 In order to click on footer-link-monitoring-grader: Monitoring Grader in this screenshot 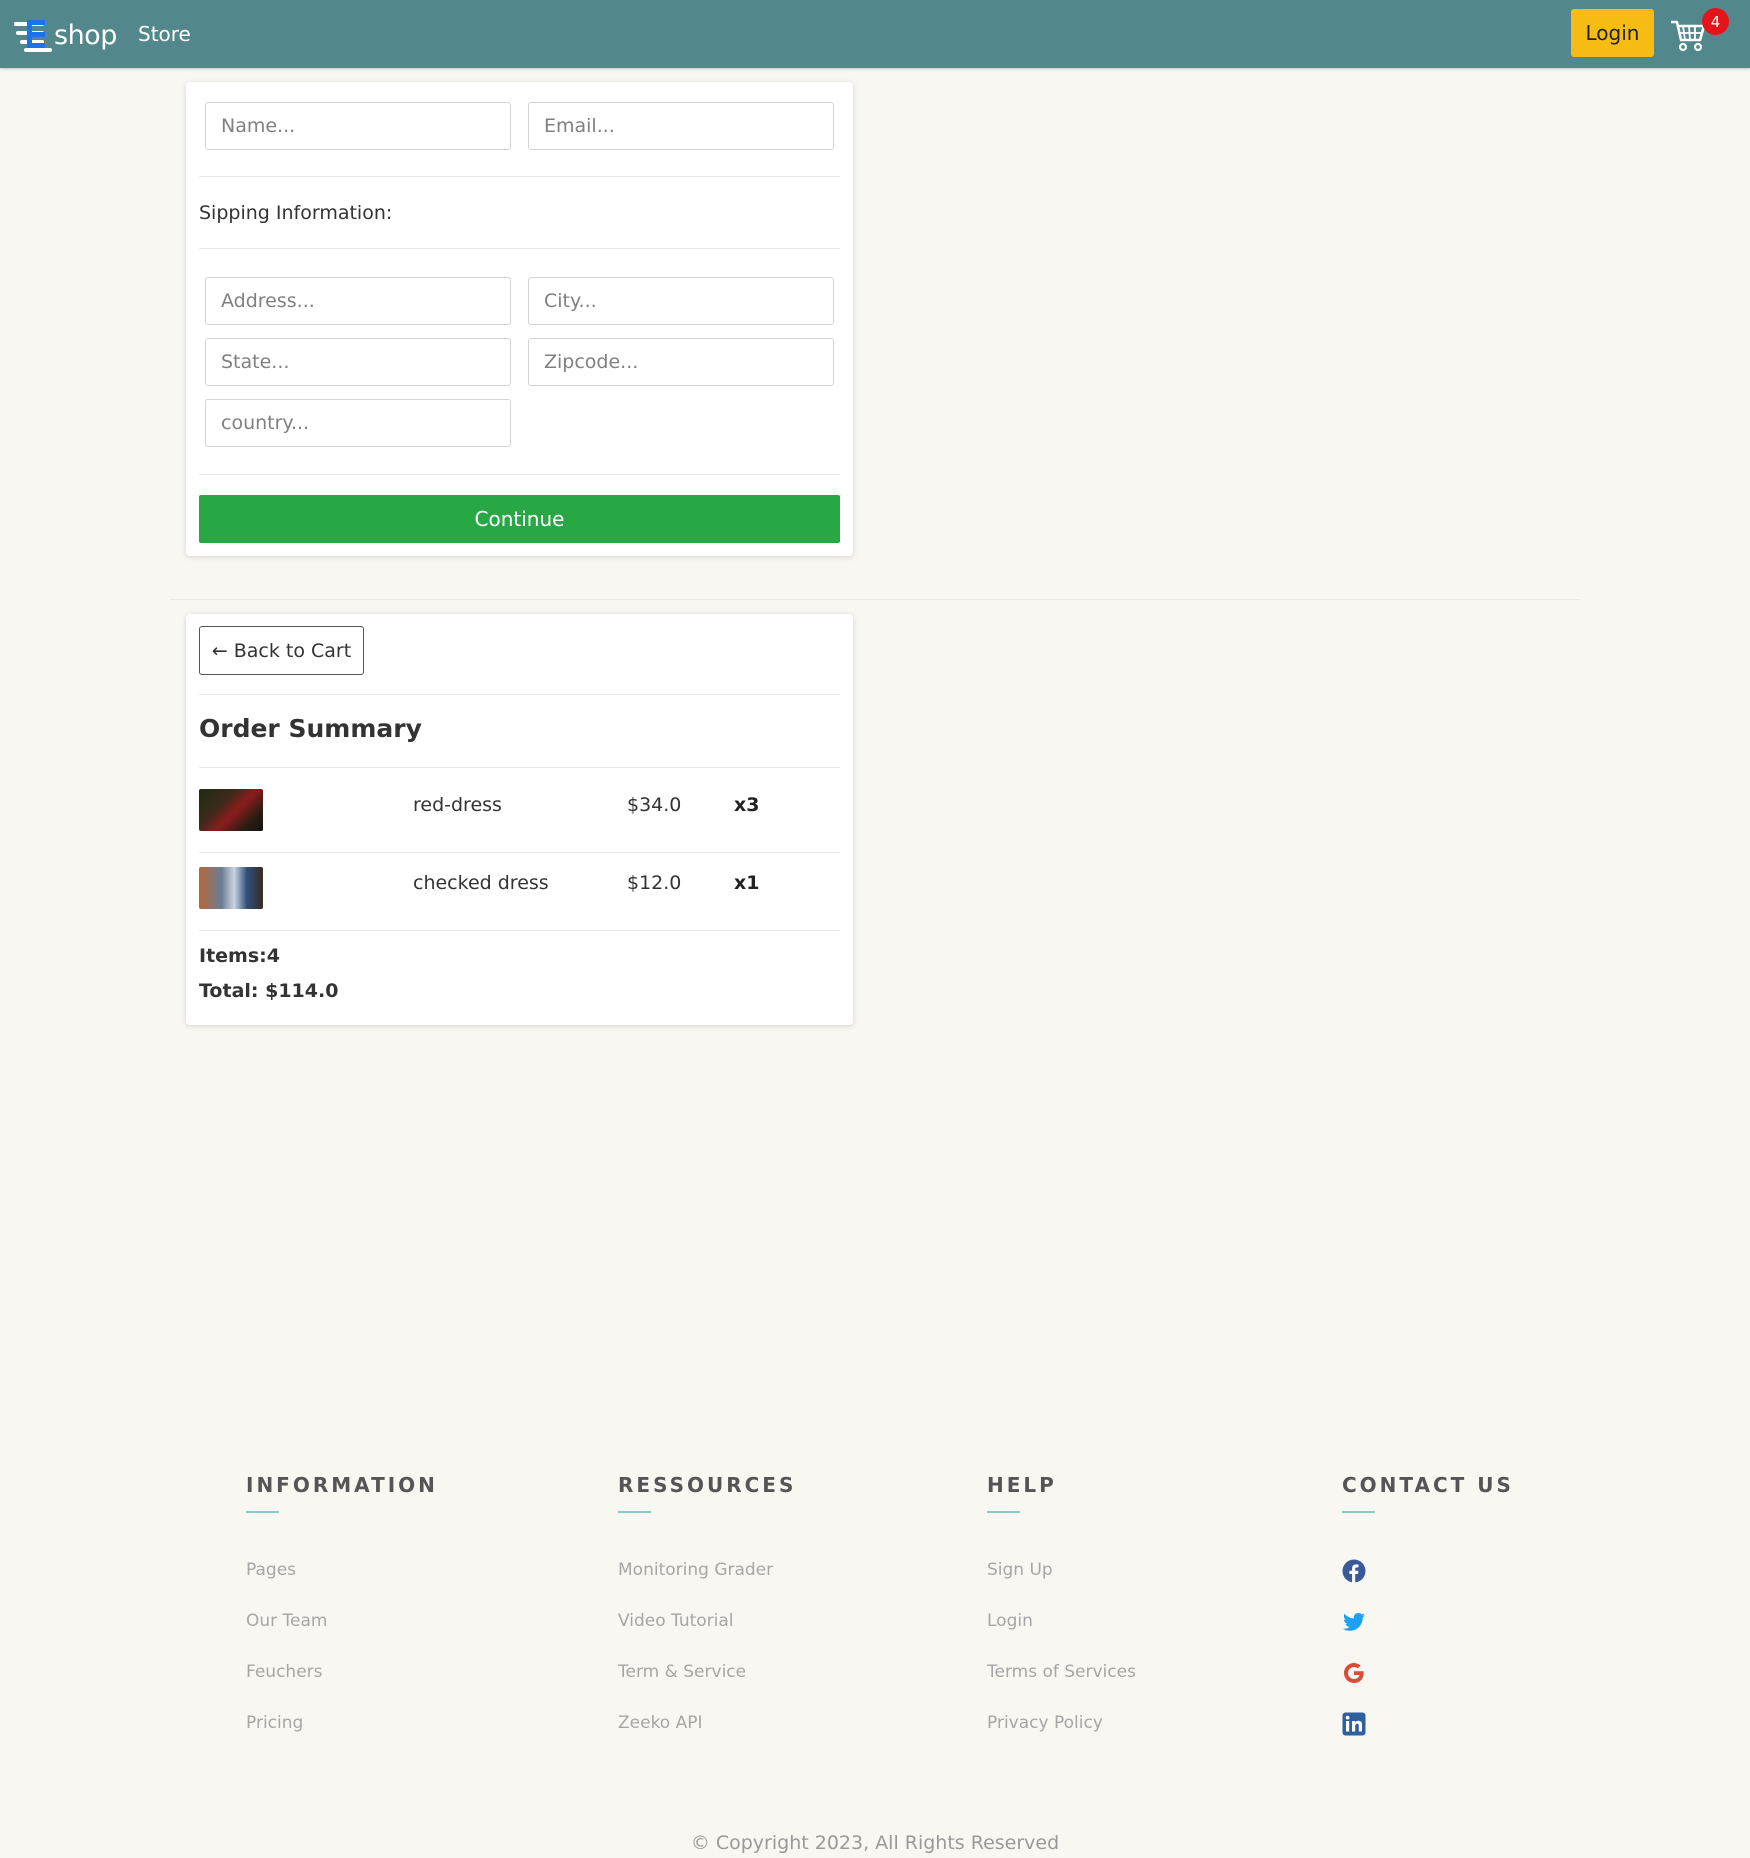, I will do `click(695, 1570)`.